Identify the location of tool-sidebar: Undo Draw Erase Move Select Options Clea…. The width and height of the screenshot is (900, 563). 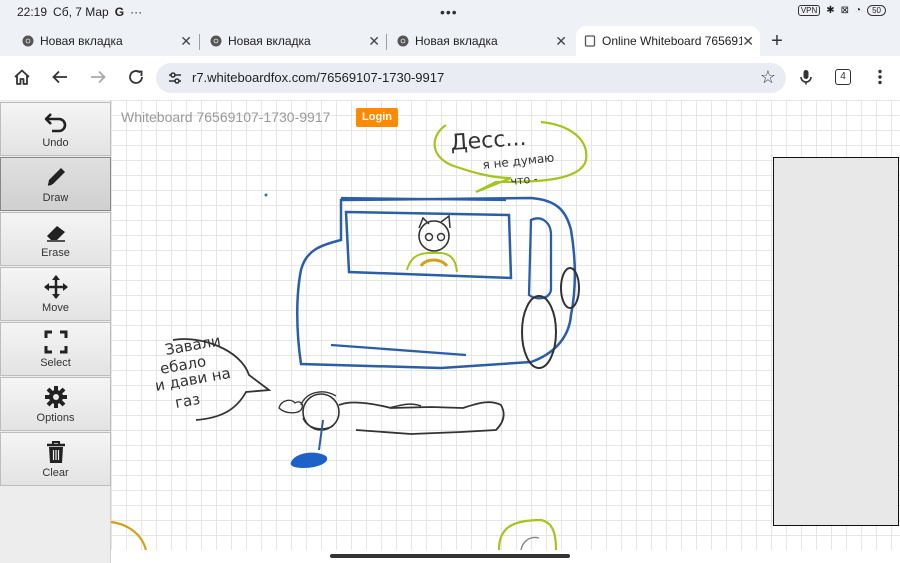
(55, 331).